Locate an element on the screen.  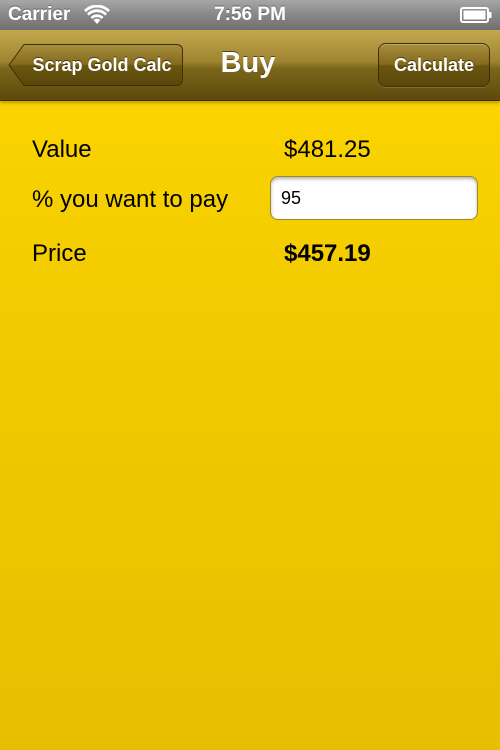
price-label: Price is located at coordinates (59, 253).